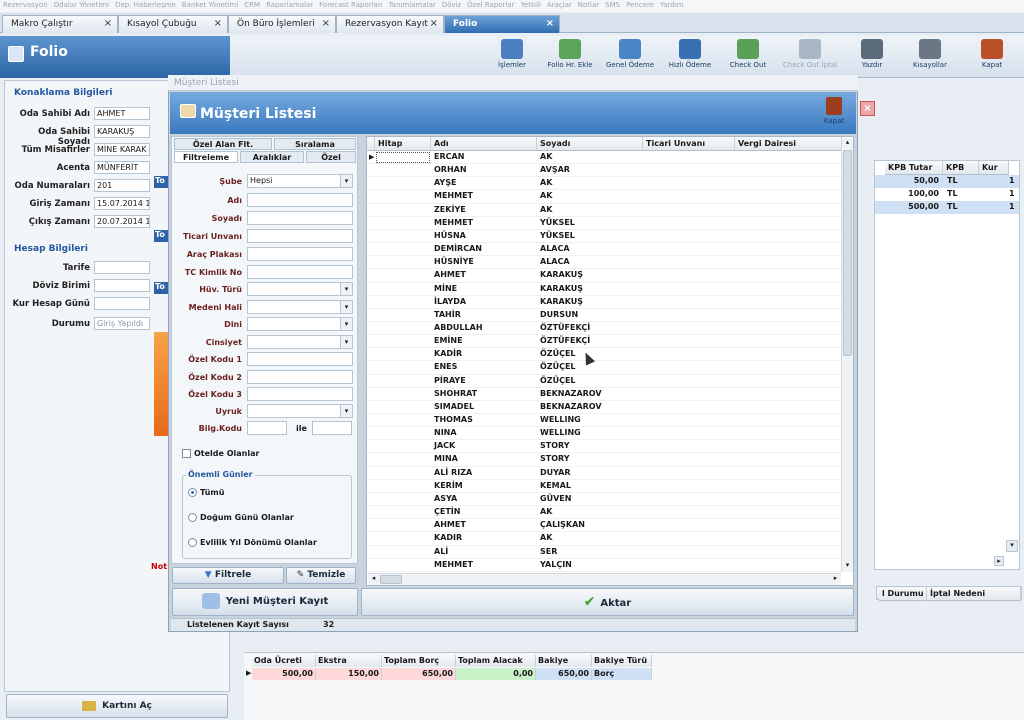 The width and height of the screenshot is (1024, 720). I want to click on tab-custom-field-filter: Özel Alan Flt., so click(223, 144).